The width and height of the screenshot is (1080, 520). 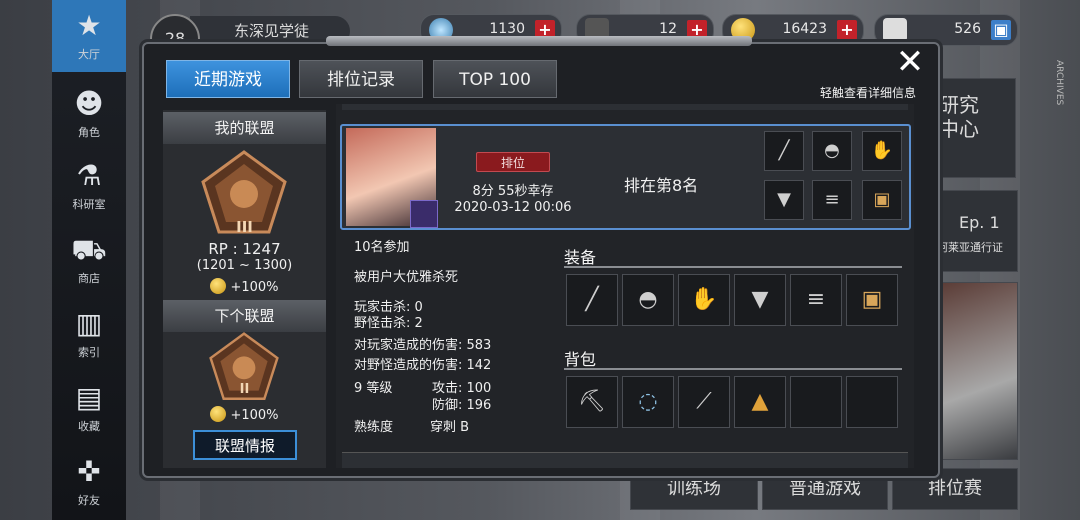 What do you see at coordinates (625, 460) in the screenshot?
I see `next-game-card` at bounding box center [625, 460].